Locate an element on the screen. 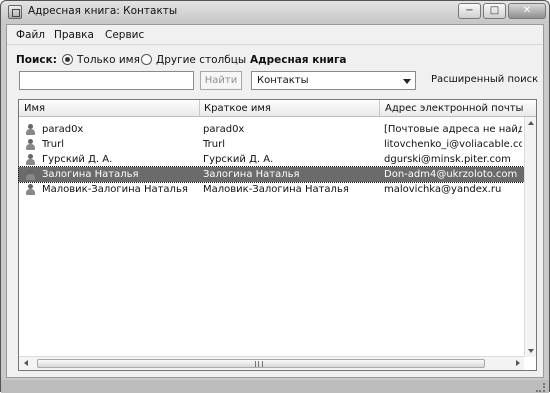 Image resolution: width=550 pixels, height=393 pixels. menu-edit: Правка is located at coordinates (74, 35).